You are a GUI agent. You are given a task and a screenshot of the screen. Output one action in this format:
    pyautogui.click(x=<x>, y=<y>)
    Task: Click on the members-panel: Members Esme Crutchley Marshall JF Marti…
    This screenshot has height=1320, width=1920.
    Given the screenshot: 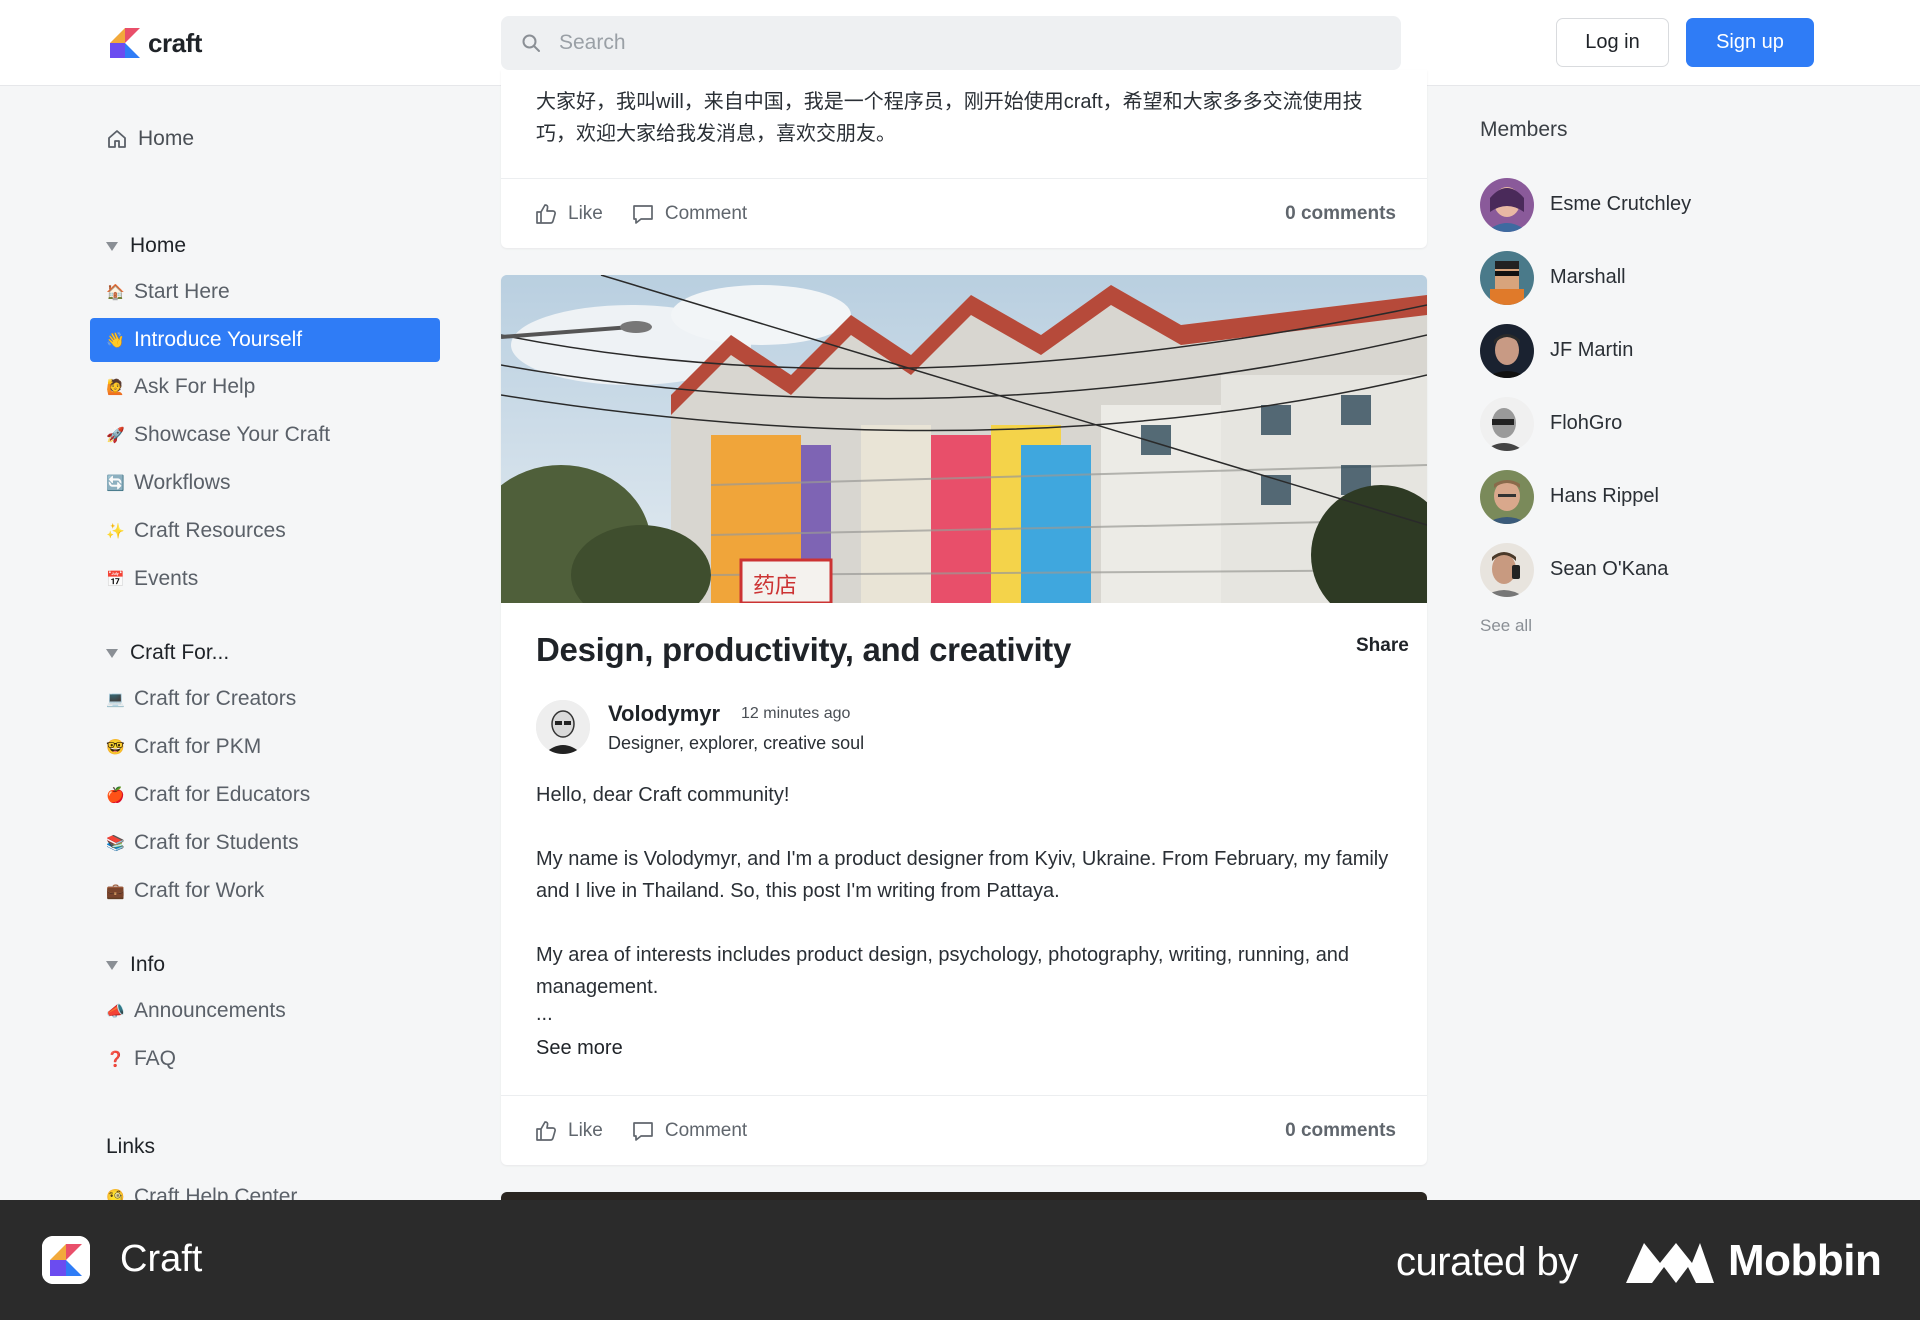 What is the action you would take?
    pyautogui.click(x=1630, y=377)
    